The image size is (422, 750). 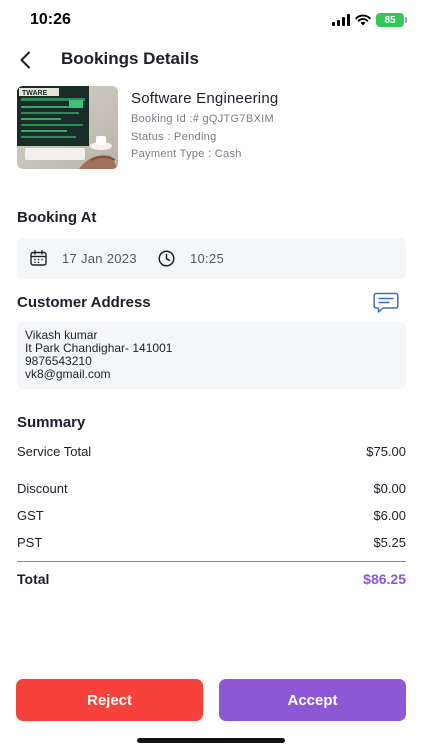 I want to click on image-screen-text: TWARE, so click(x=35, y=93).